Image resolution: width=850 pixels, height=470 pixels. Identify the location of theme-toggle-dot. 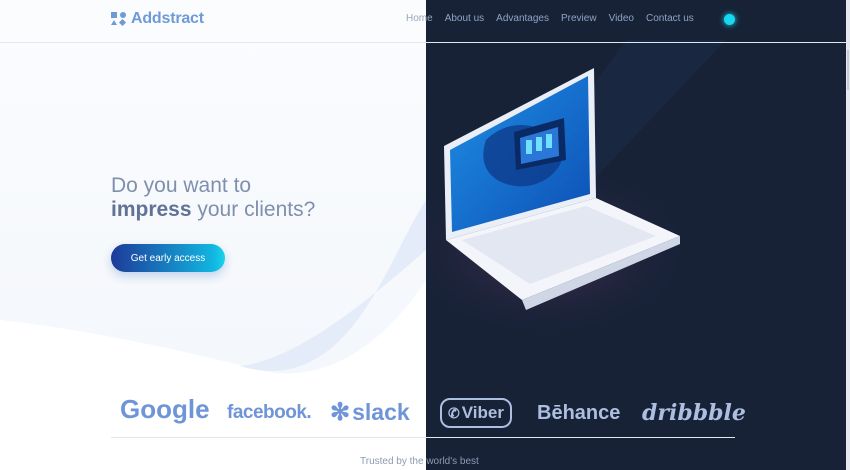
(729, 19).